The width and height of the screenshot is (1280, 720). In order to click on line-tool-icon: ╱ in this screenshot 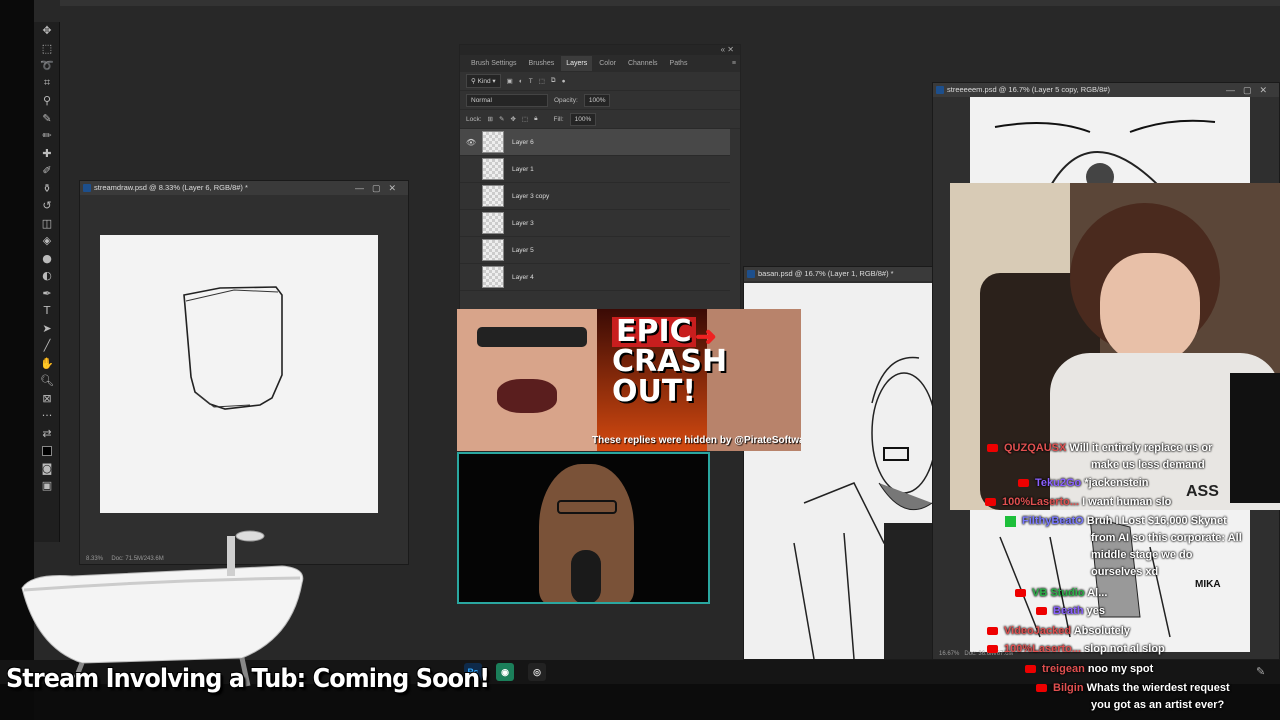, I will do `click(47, 346)`.